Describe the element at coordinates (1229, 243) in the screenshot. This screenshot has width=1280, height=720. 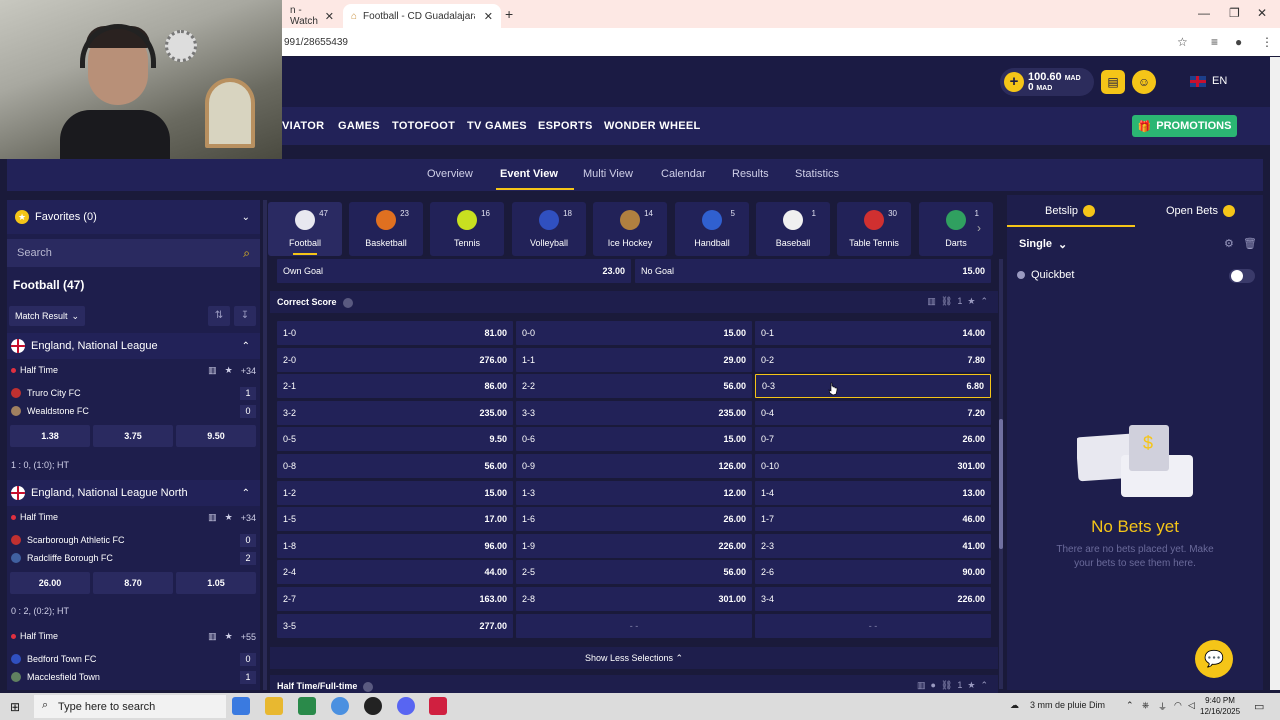
I see `settings-gear-icon: ⚙` at that location.